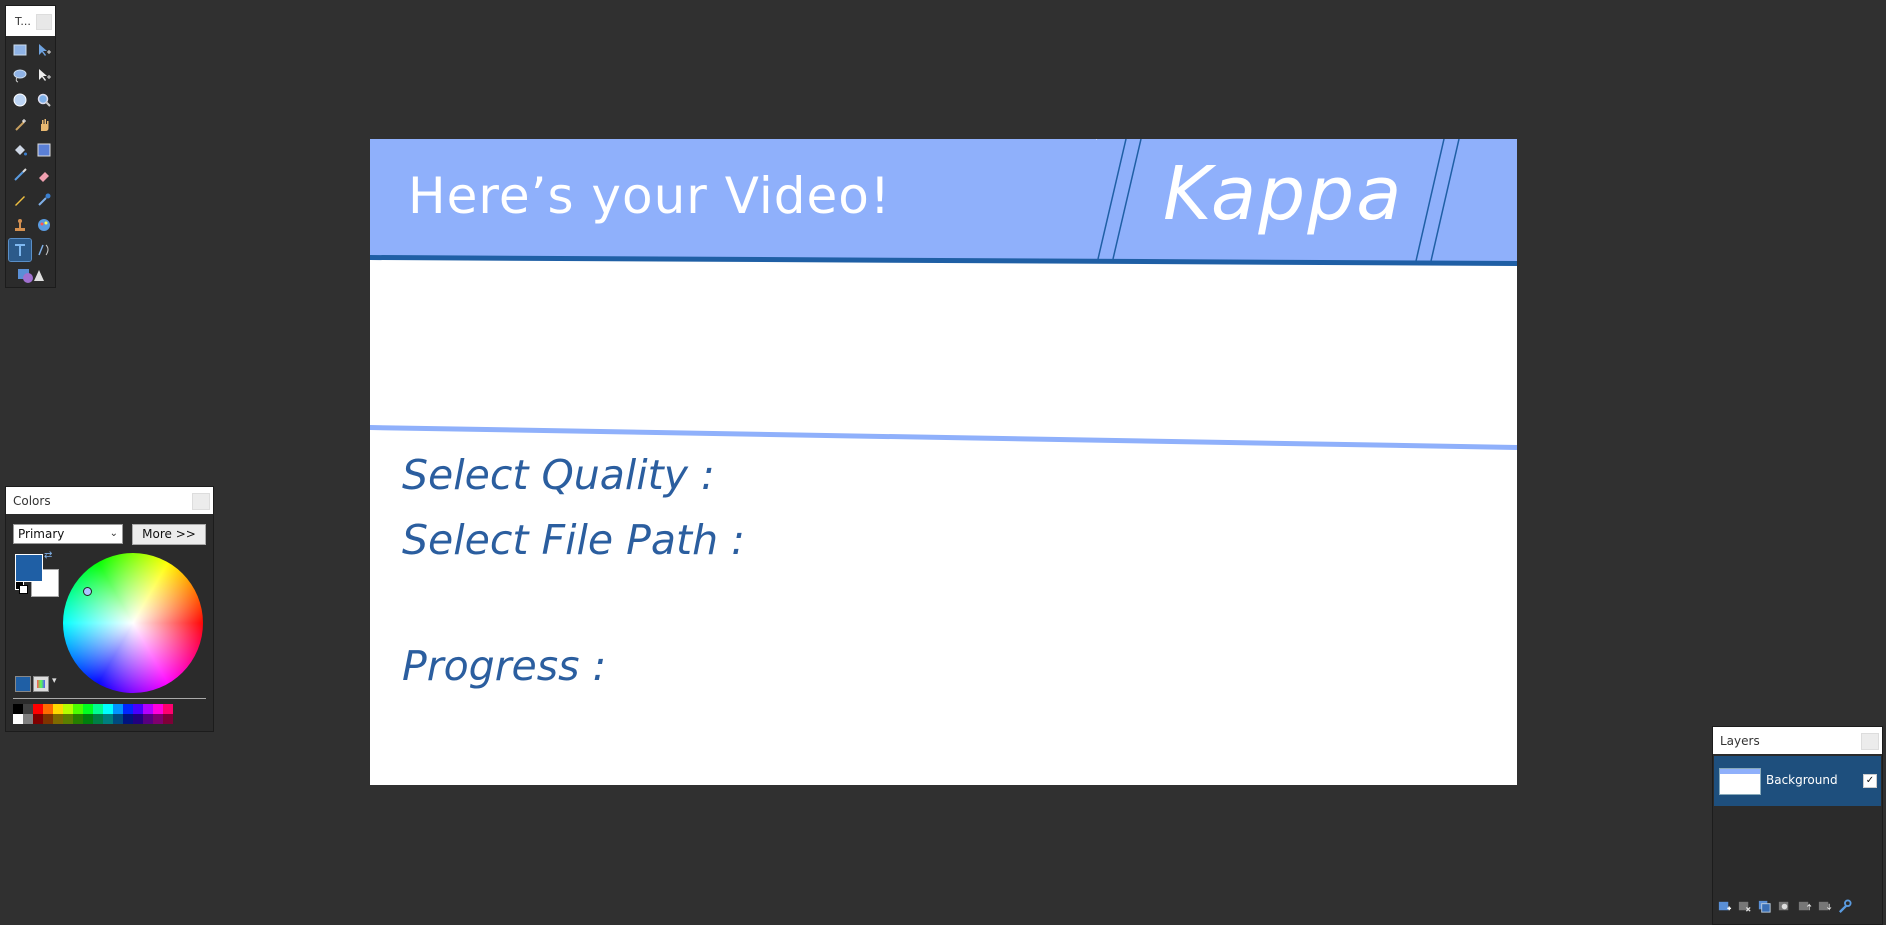  I want to click on select-quality-label: Select Quality :, so click(558, 475).